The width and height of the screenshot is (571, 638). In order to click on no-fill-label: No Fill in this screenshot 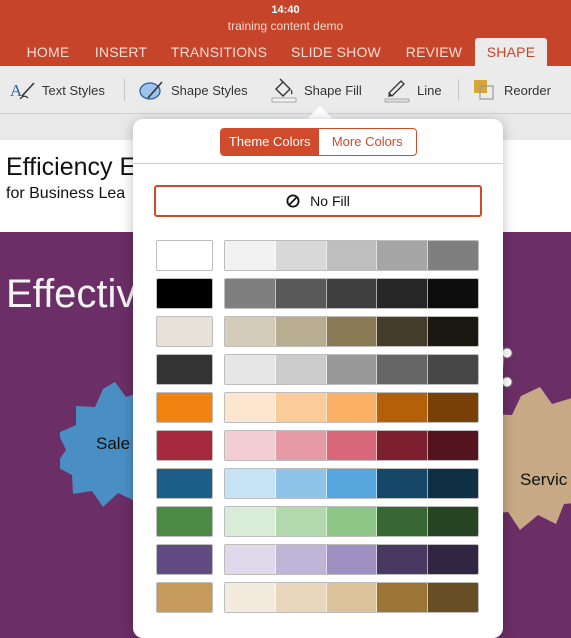, I will do `click(330, 201)`.